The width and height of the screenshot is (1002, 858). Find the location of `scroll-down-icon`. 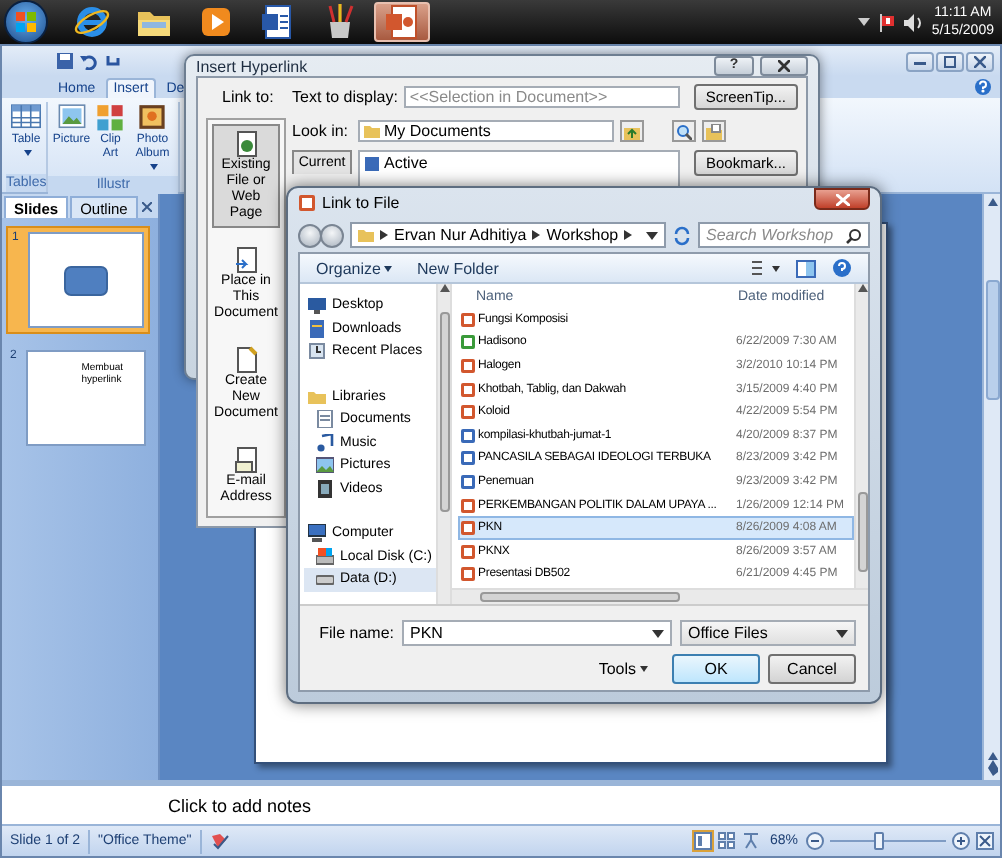

scroll-down-icon is located at coordinates (992, 764).